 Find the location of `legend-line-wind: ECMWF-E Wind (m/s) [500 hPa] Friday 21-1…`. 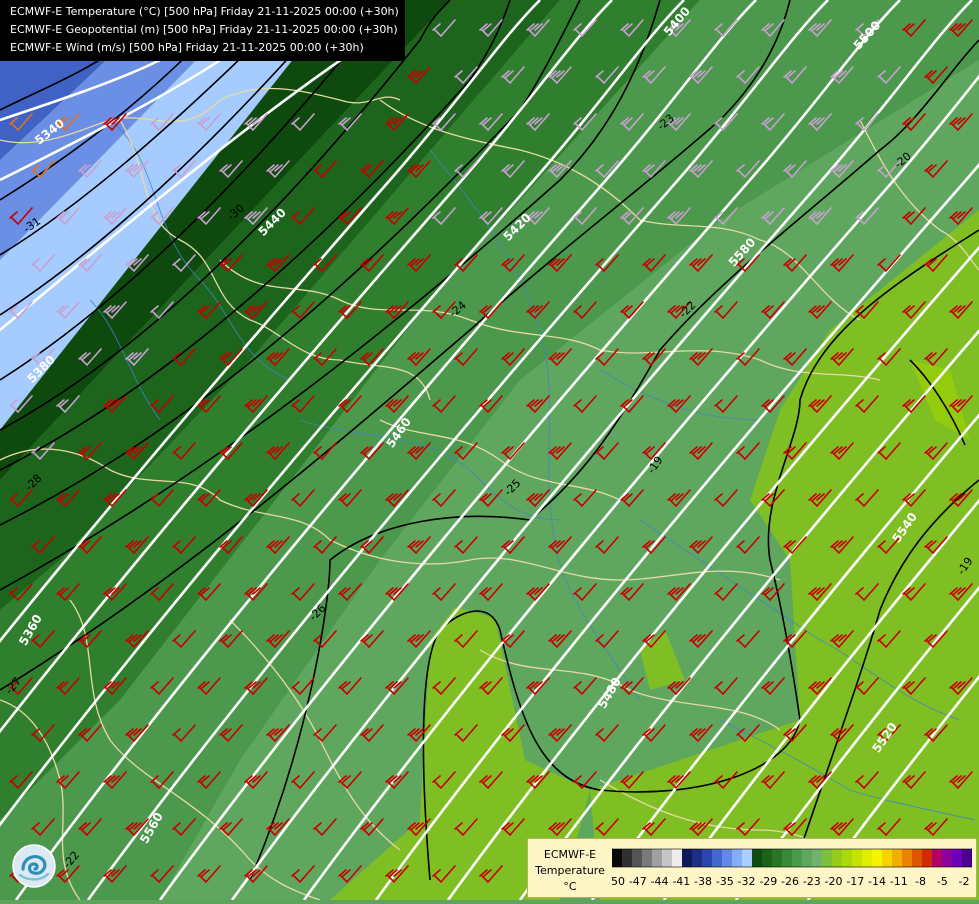

legend-line-wind: ECMWF-E Wind (m/s) [500 hPa] Friday 21-1… is located at coordinates (187, 47).